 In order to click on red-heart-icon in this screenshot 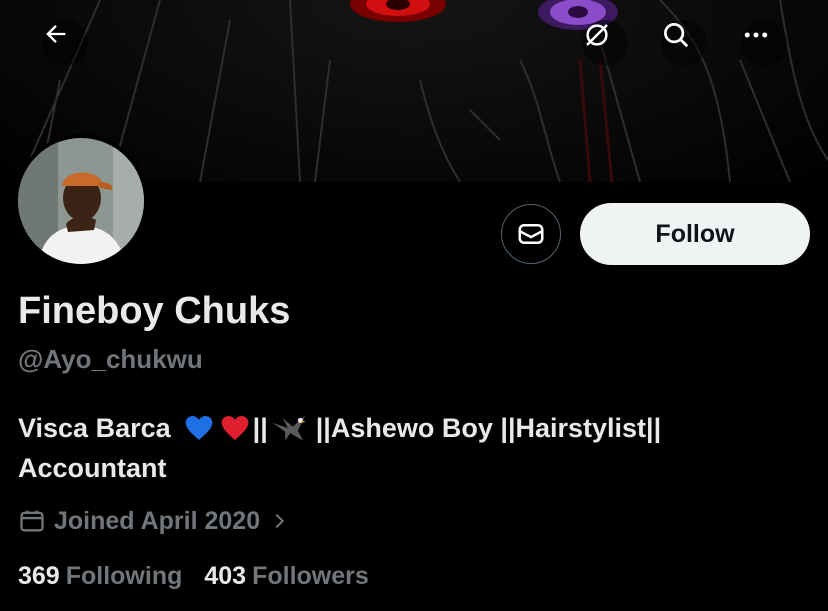, I will do `click(234, 428)`.